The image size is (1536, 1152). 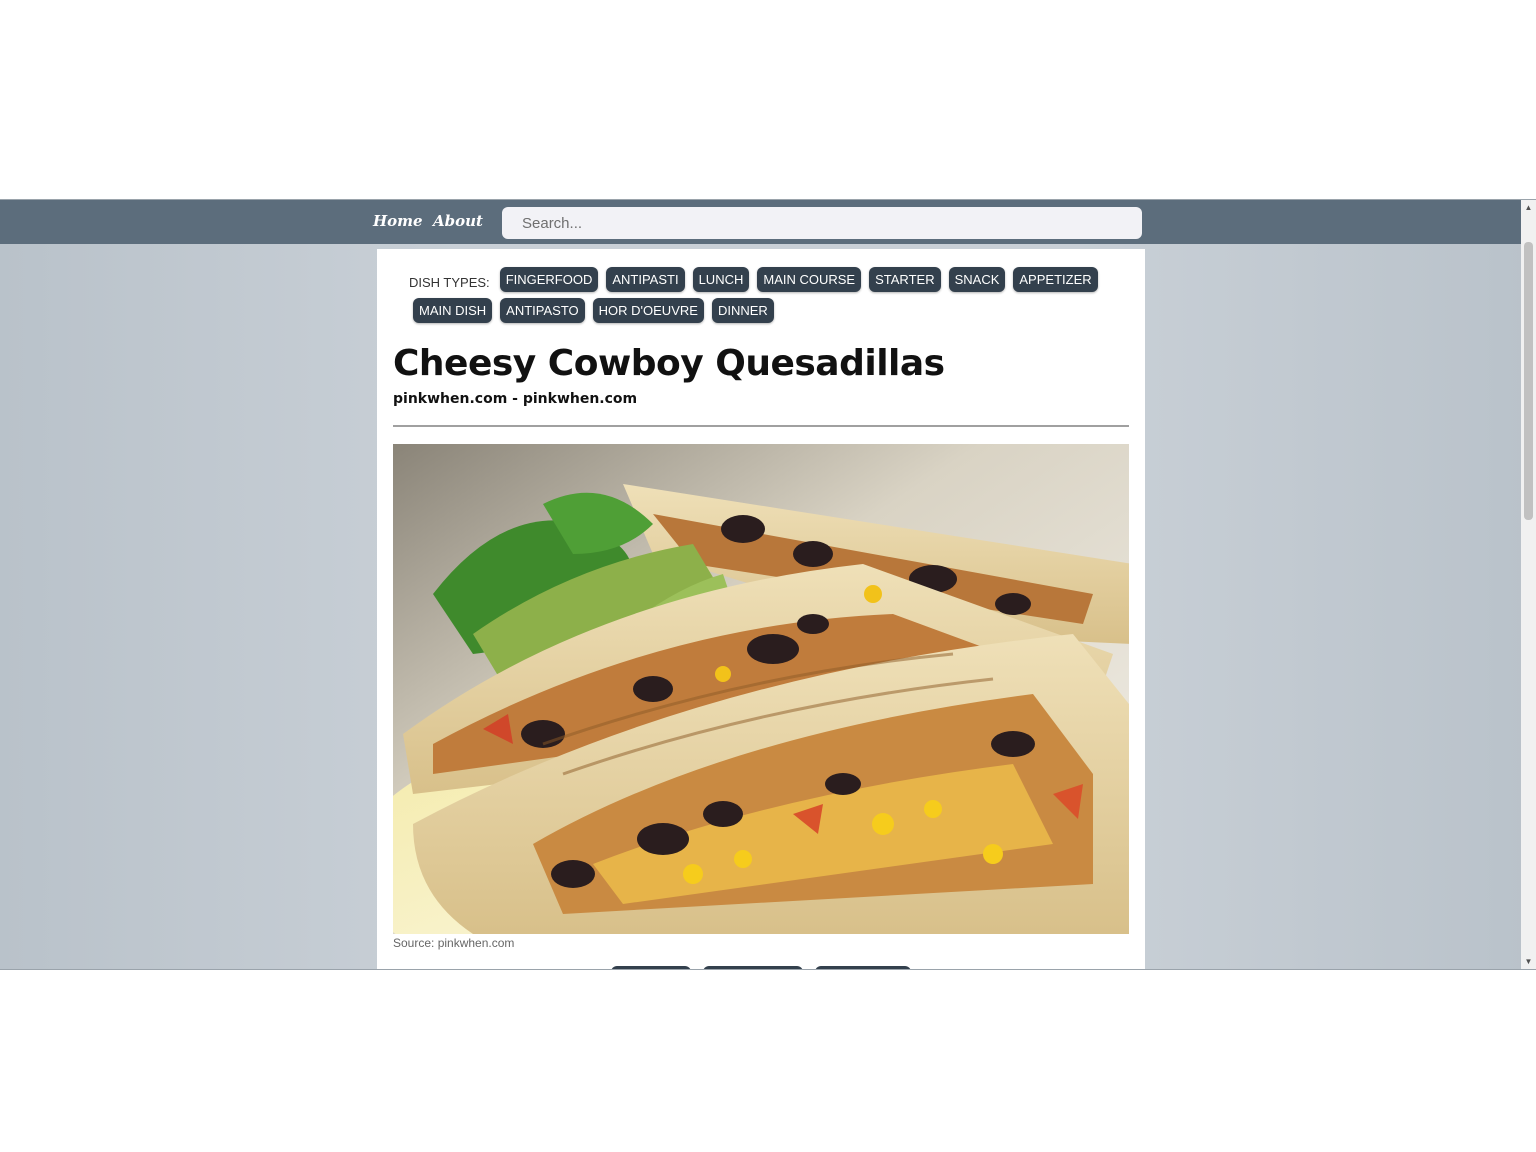 What do you see at coordinates (1528, 381) in the screenshot?
I see `scrollbar-thumb` at bounding box center [1528, 381].